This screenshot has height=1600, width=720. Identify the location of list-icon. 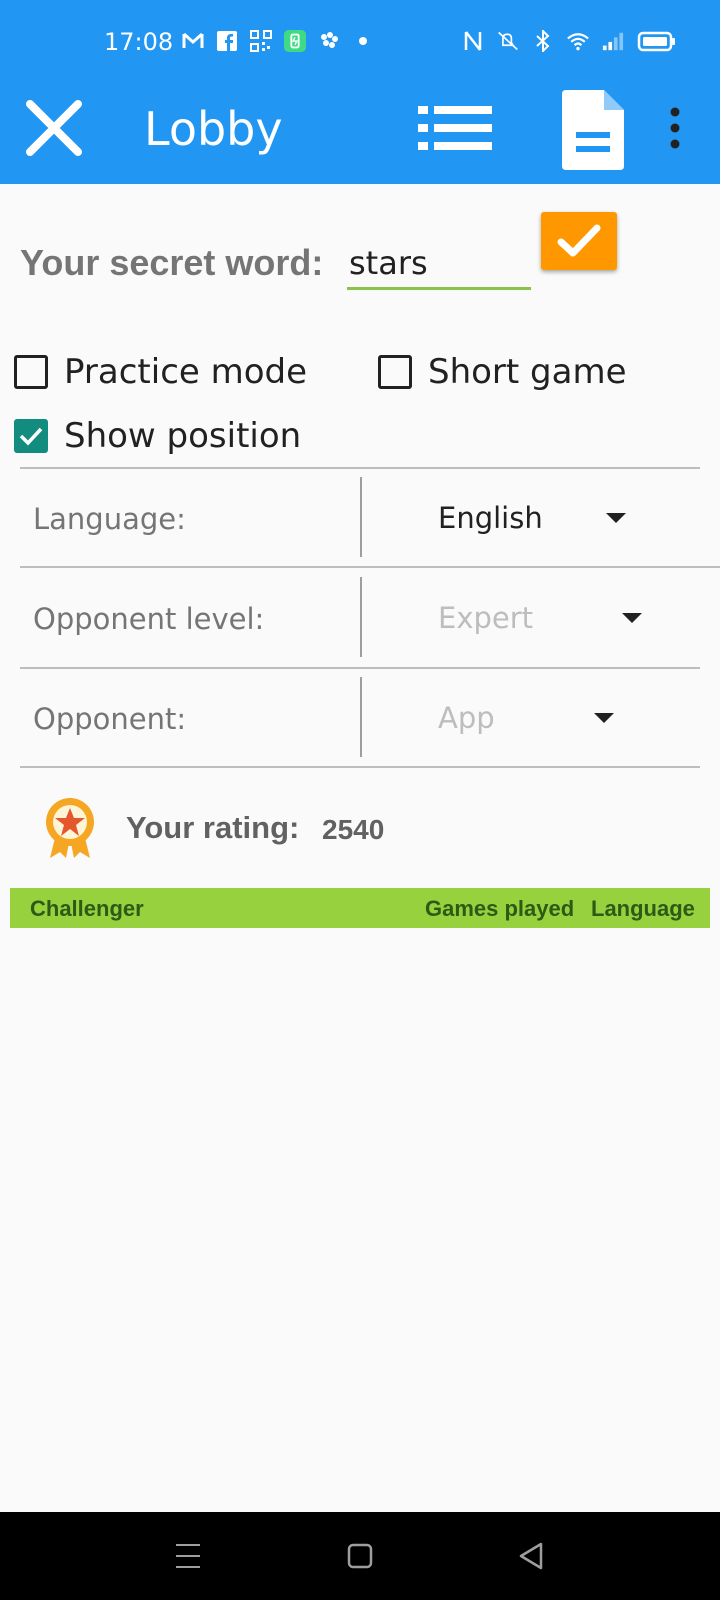
(455, 128).